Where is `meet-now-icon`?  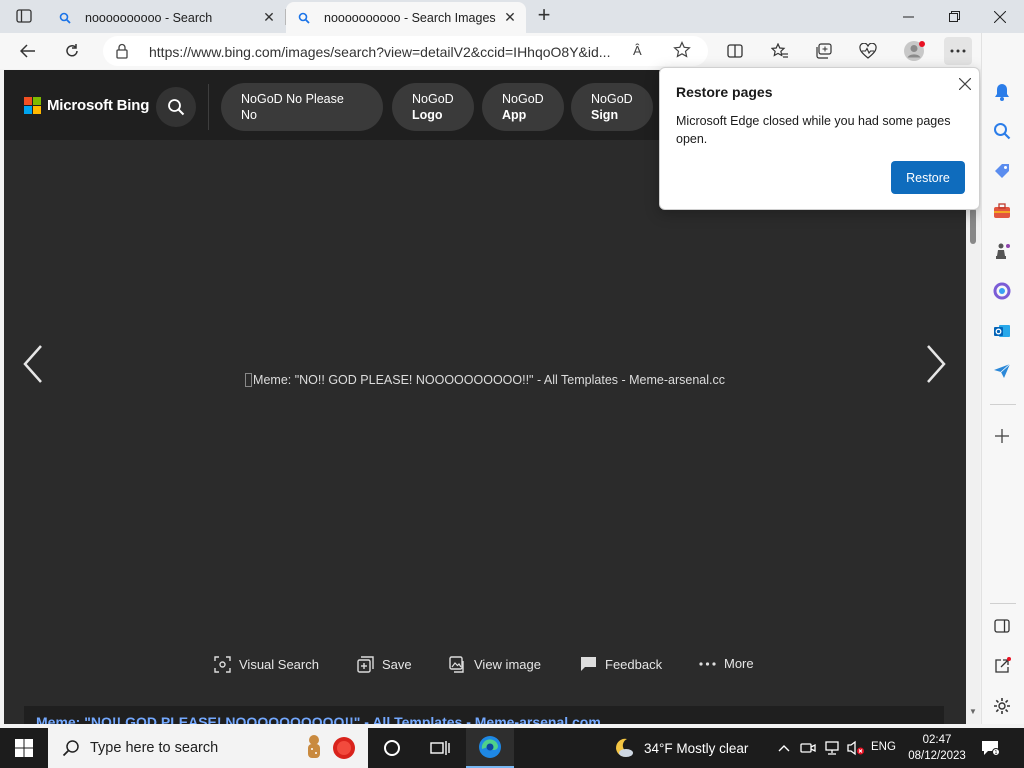
meet-now-icon is located at coordinates (808, 748).